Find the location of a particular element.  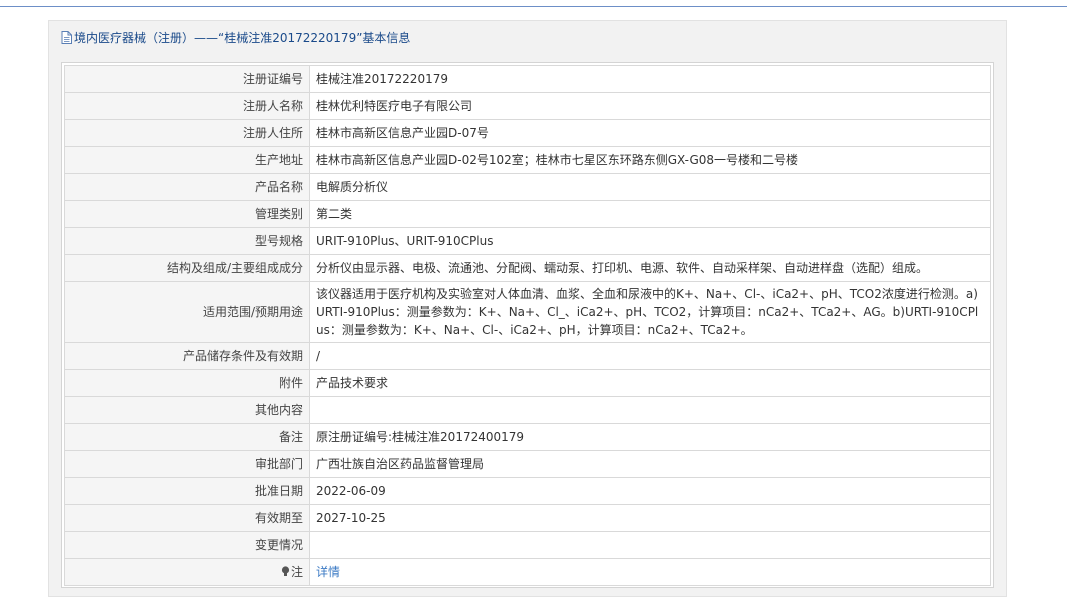

table-row: 批准日期 2022-06-09 is located at coordinates (527, 491).